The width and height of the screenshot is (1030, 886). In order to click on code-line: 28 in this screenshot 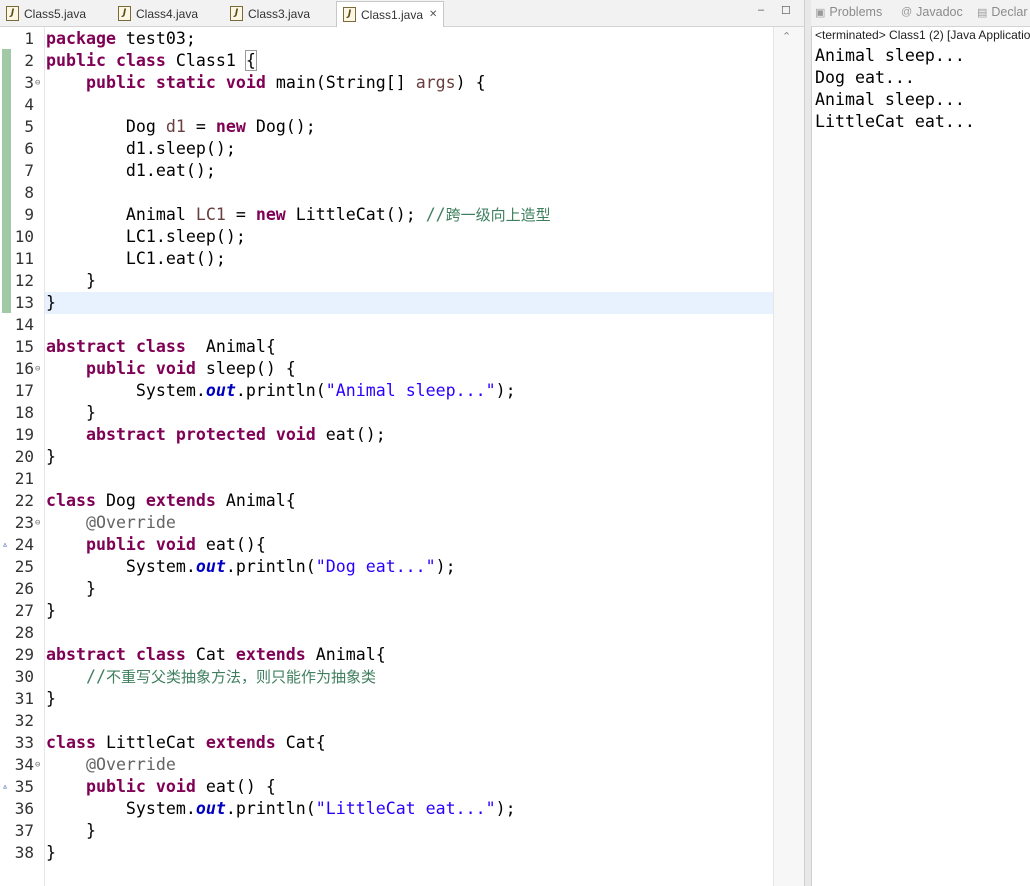, I will do `click(386, 633)`.